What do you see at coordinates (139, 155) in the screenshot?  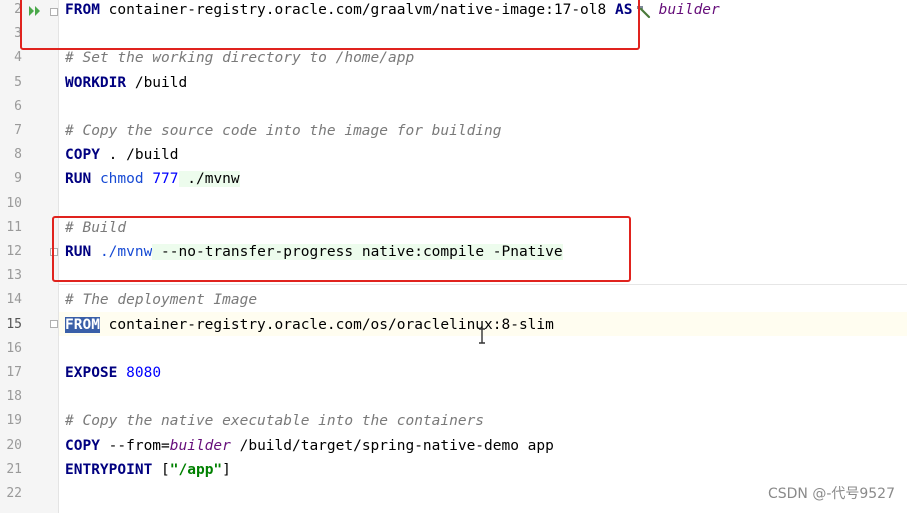 I see `code-token: . /build` at bounding box center [139, 155].